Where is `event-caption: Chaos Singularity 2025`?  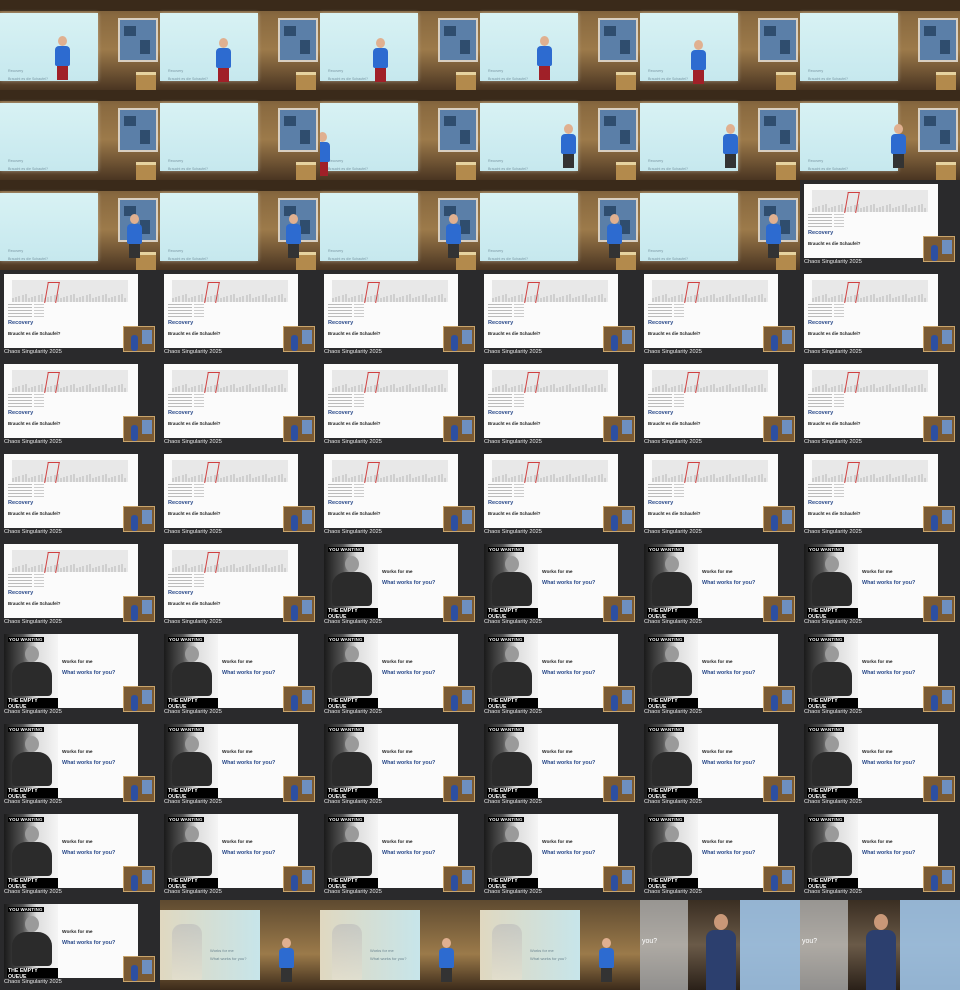
event-caption: Chaos Singularity 2025 is located at coordinates (353, 532).